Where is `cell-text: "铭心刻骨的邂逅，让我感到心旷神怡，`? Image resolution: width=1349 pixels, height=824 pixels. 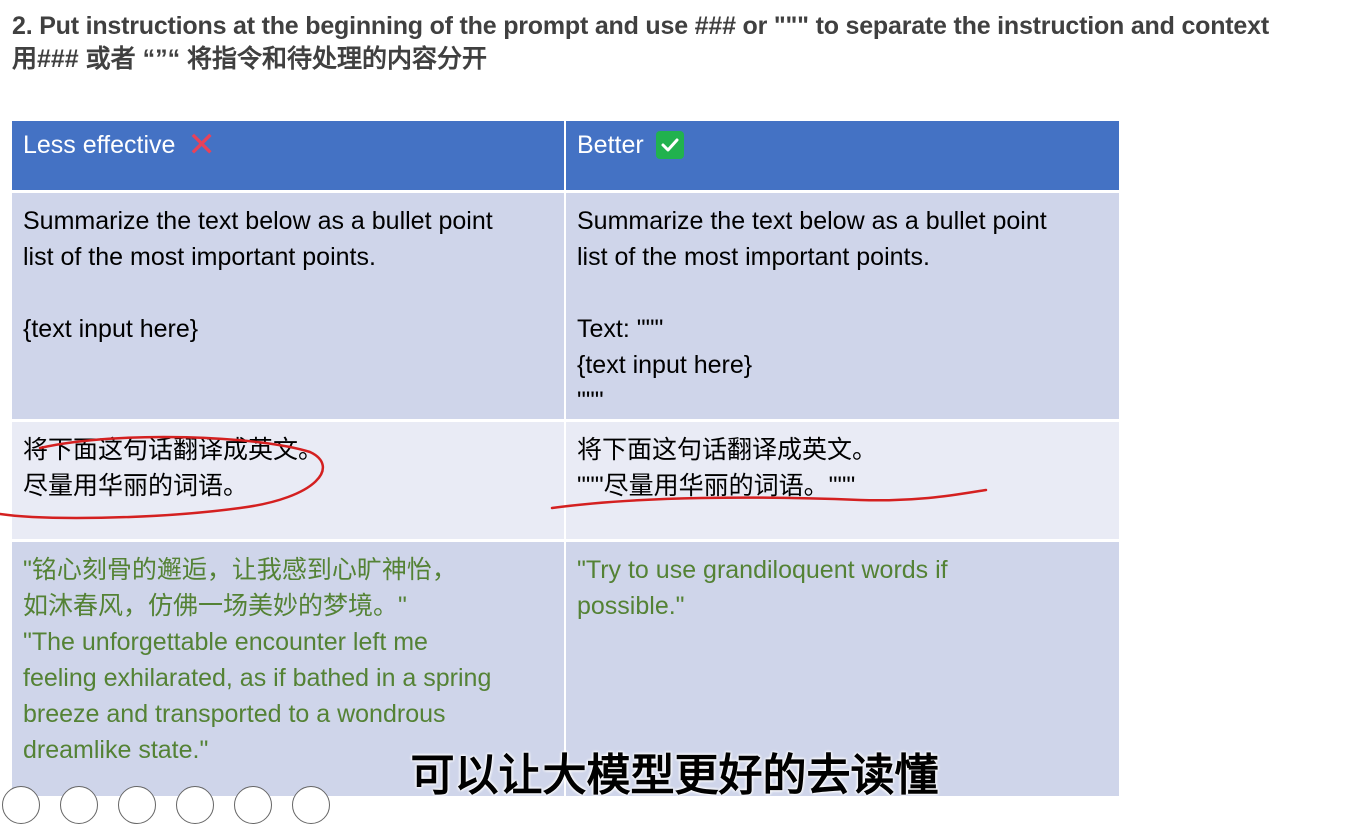 cell-text: "铭心刻骨的邂逅，让我感到心旷神怡， is located at coordinates (240, 570).